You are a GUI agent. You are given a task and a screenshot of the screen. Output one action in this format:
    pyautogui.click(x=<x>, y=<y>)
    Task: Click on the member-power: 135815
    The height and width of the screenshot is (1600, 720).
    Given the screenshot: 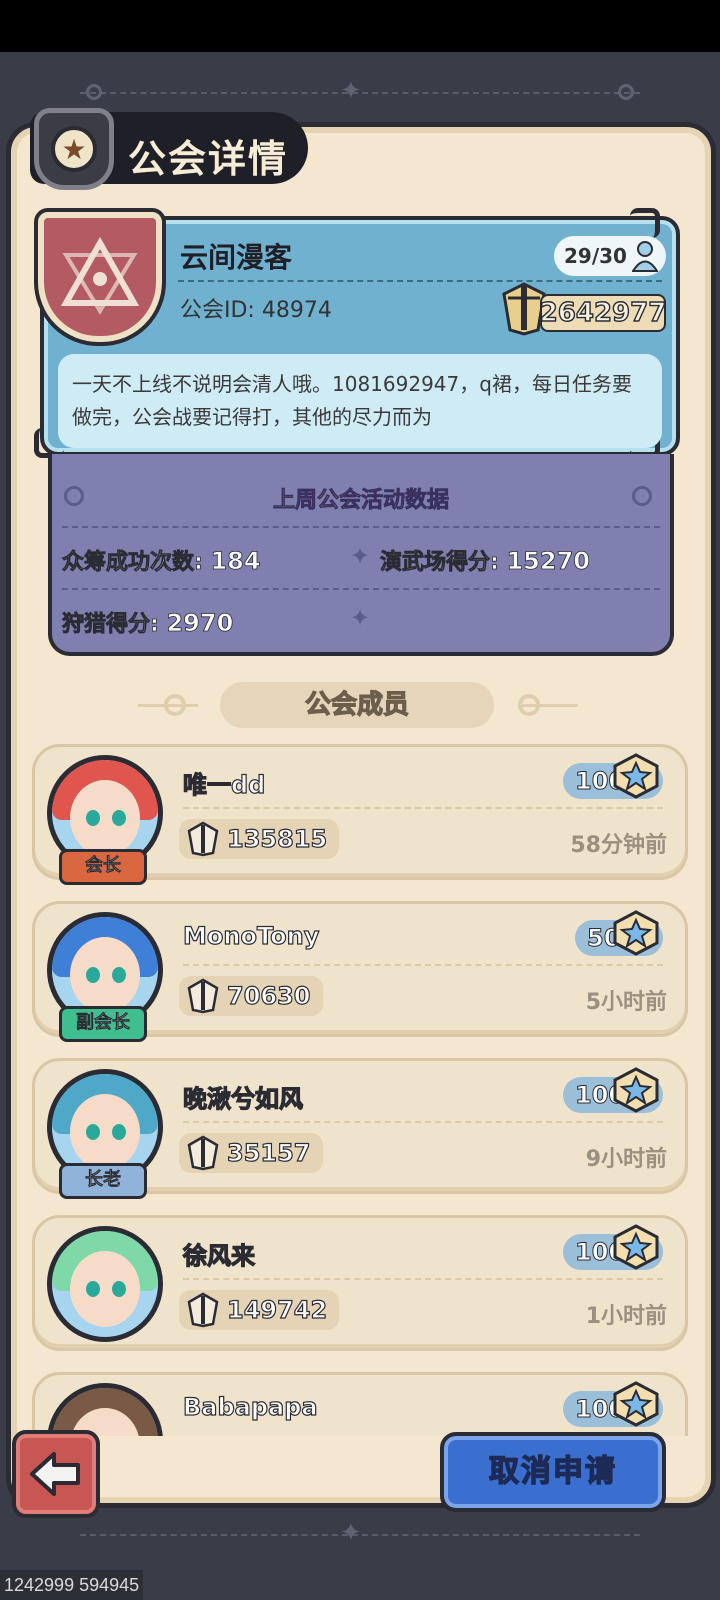 What is the action you would take?
    pyautogui.click(x=259, y=839)
    